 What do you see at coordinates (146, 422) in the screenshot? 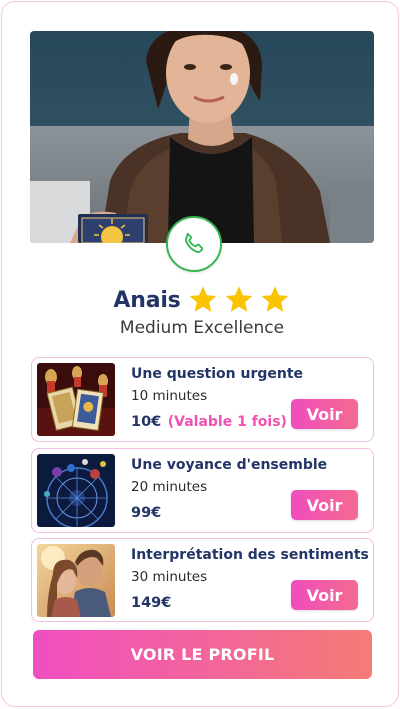
I see `offer-price: 10€` at bounding box center [146, 422].